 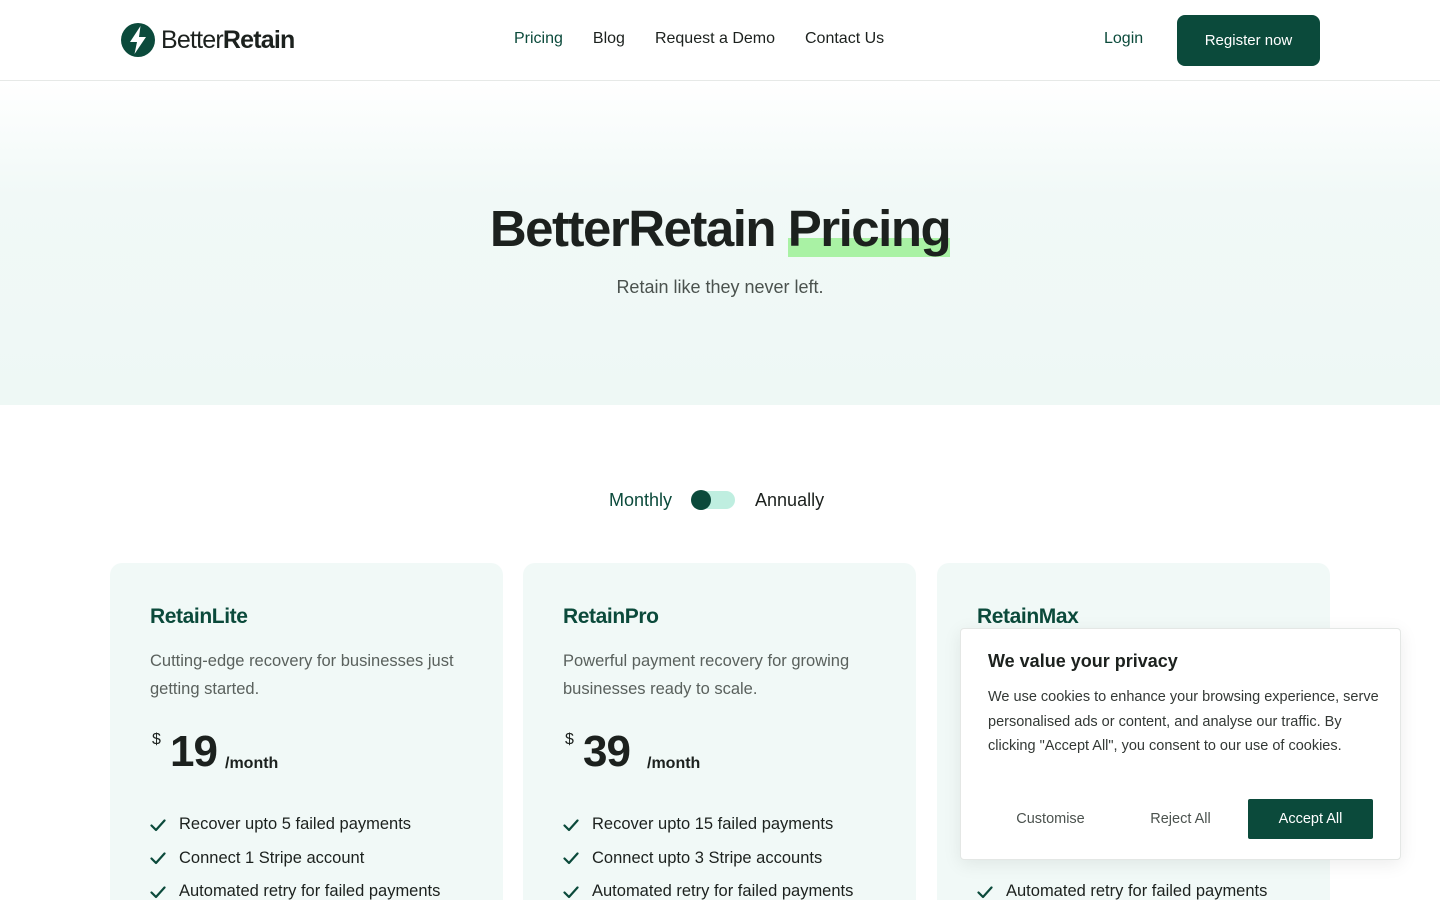 I want to click on page-title-highlight: Pricing, so click(x=869, y=228).